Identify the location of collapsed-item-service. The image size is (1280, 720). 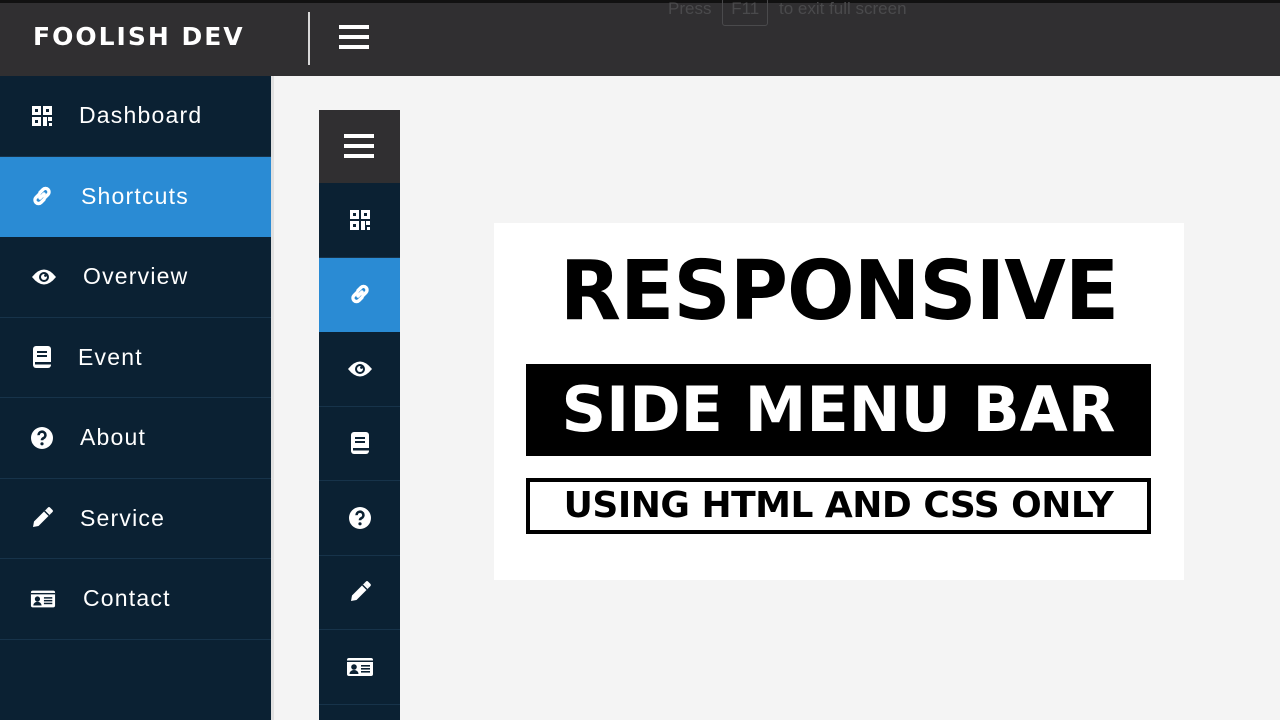
(359, 593).